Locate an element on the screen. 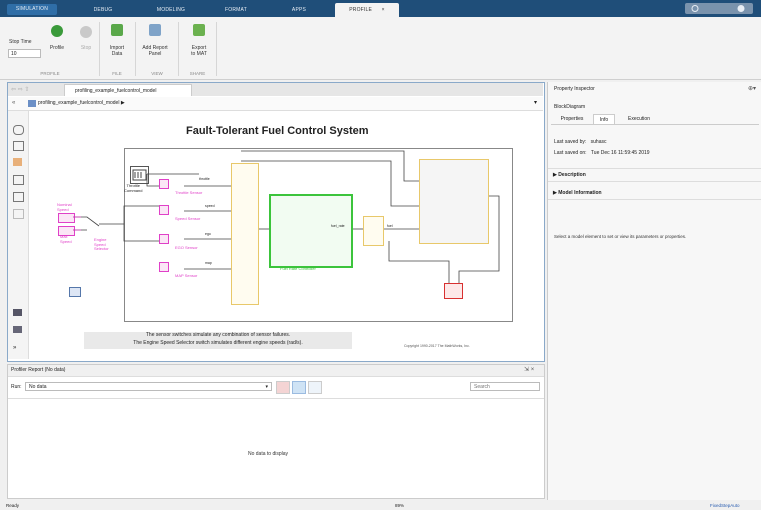 Image resolution: width=761 pixels, height=510 pixels. import-data-label-2: Data is located at coordinates (117, 54).